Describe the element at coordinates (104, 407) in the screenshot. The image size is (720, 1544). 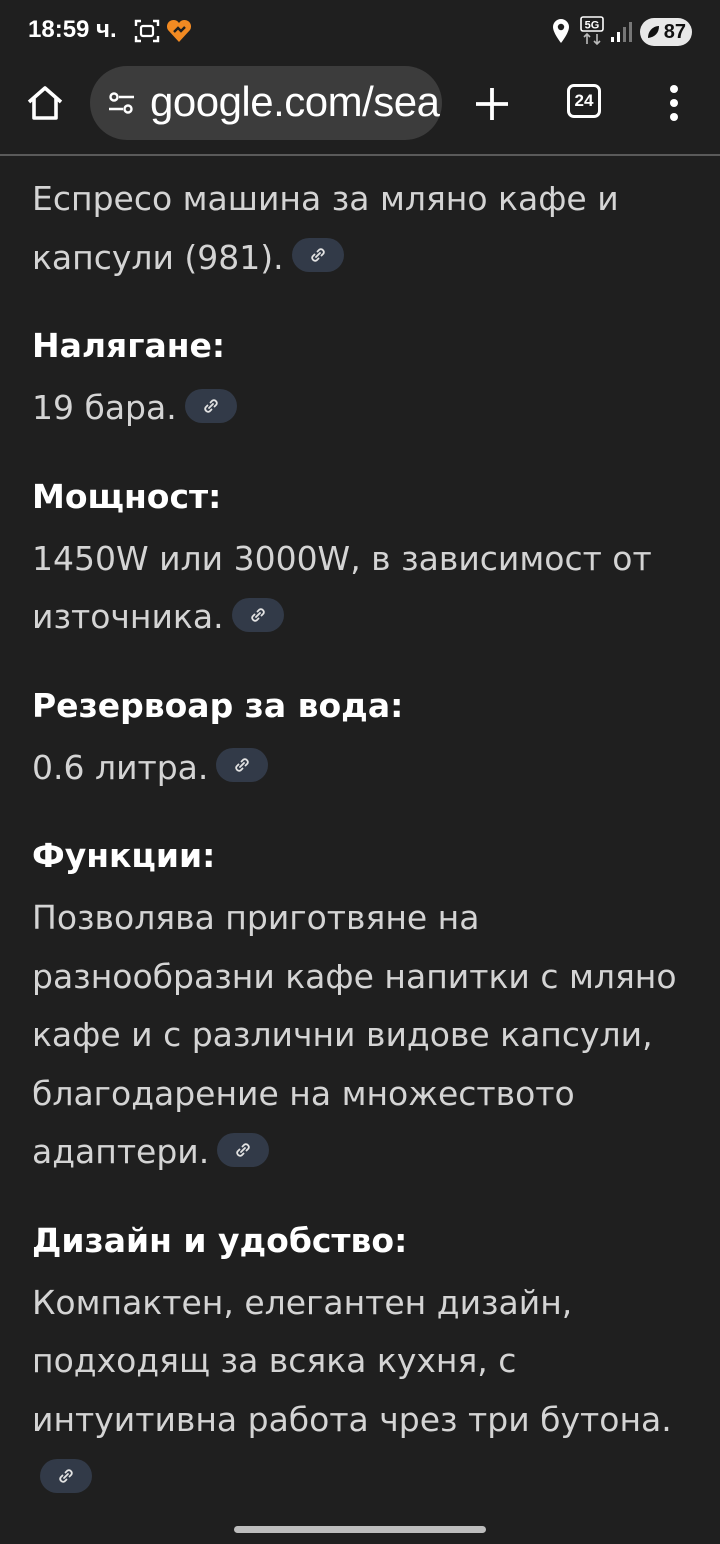
I see `section-text-value: 19 бара.` at that location.